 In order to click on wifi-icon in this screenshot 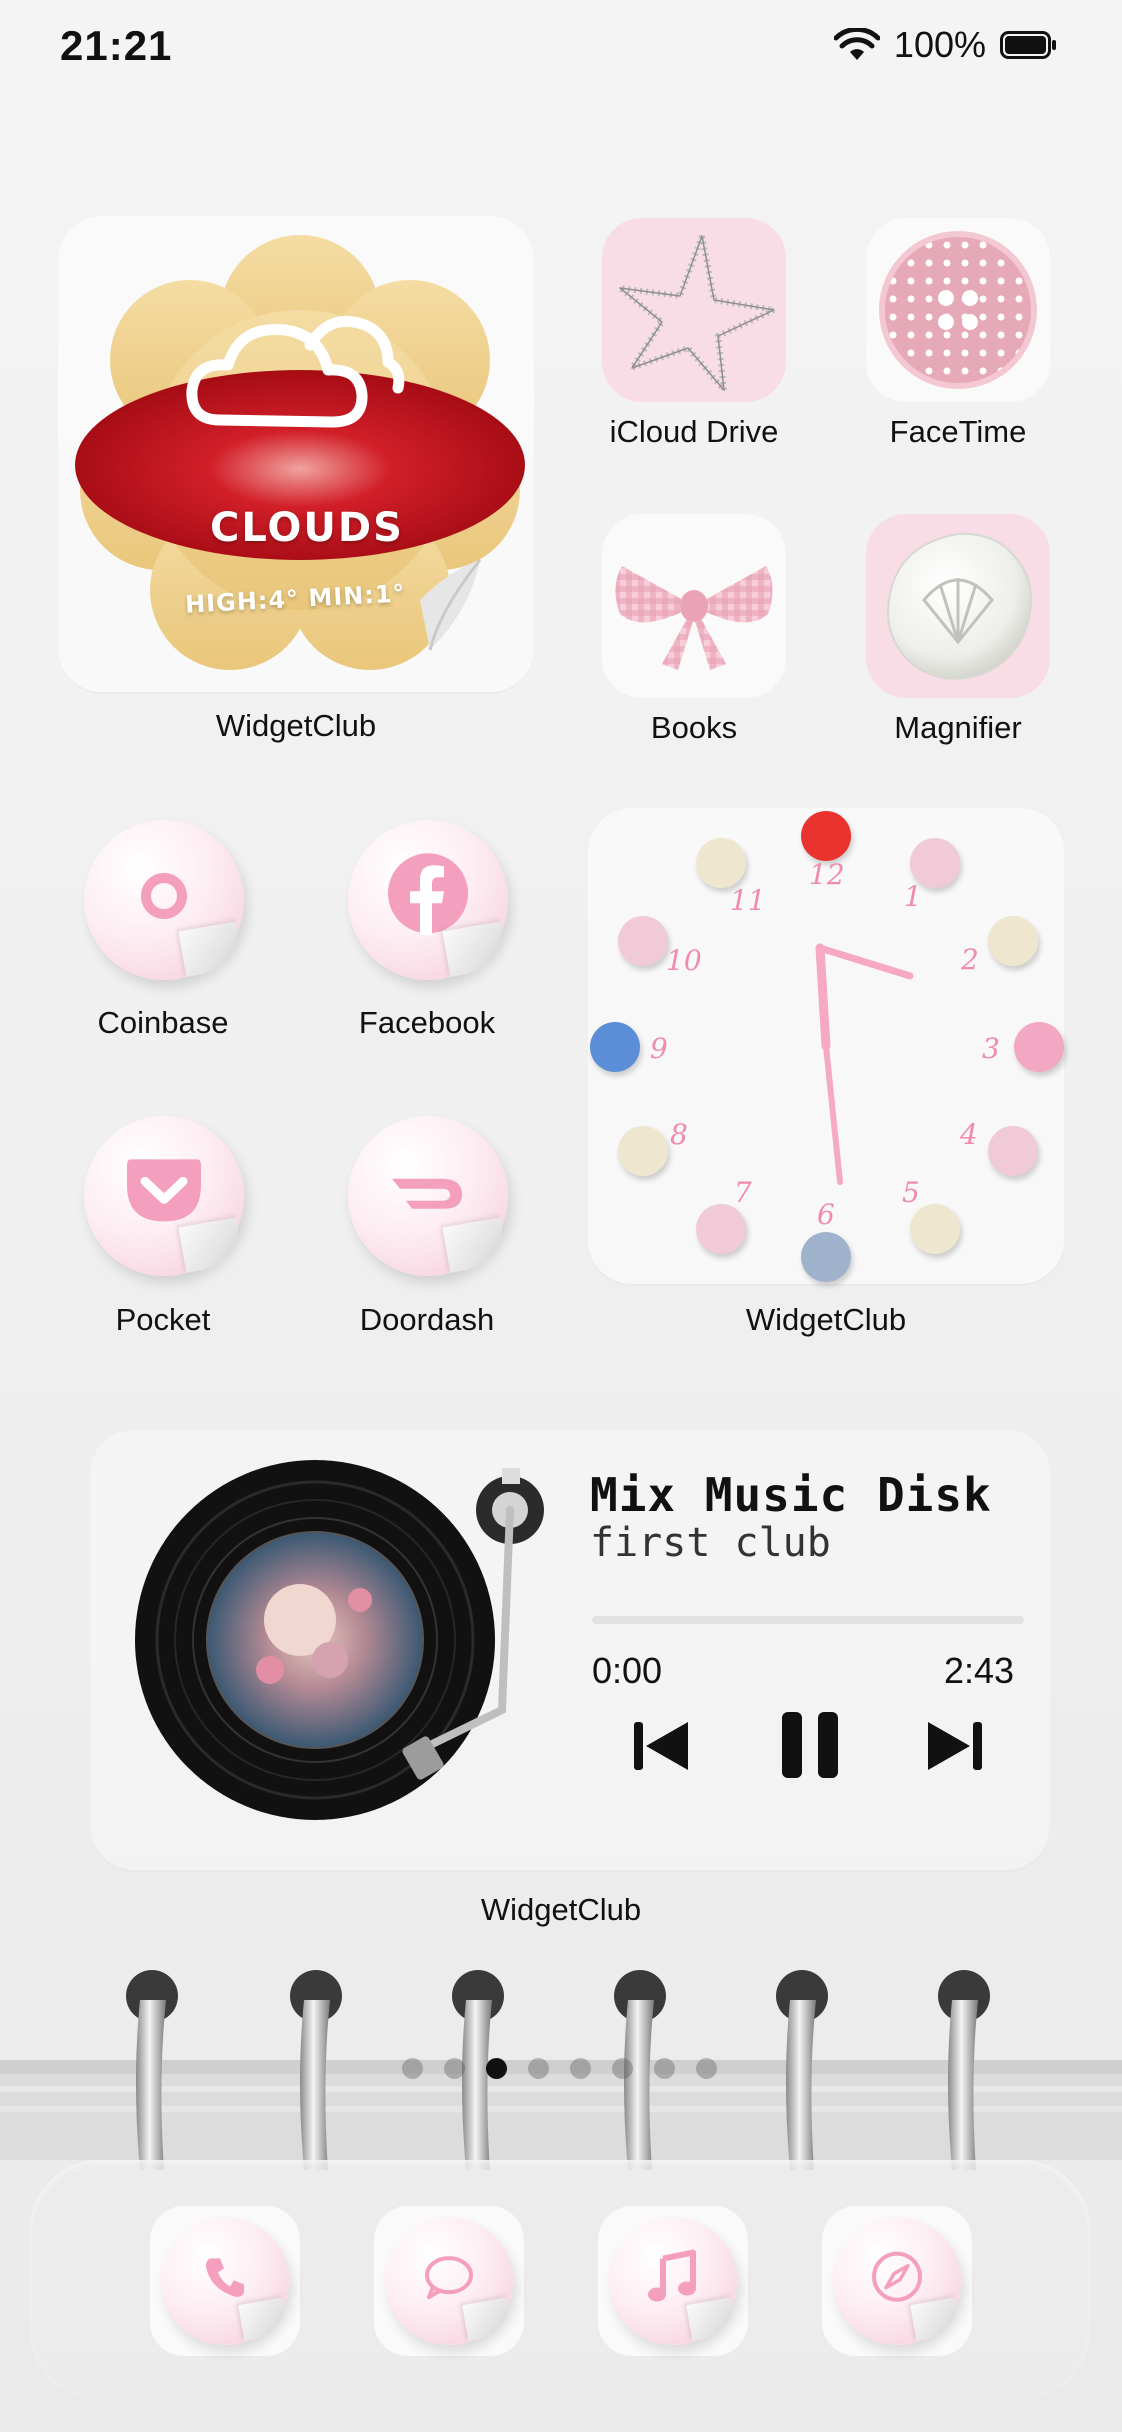, I will do `click(856, 44)`.